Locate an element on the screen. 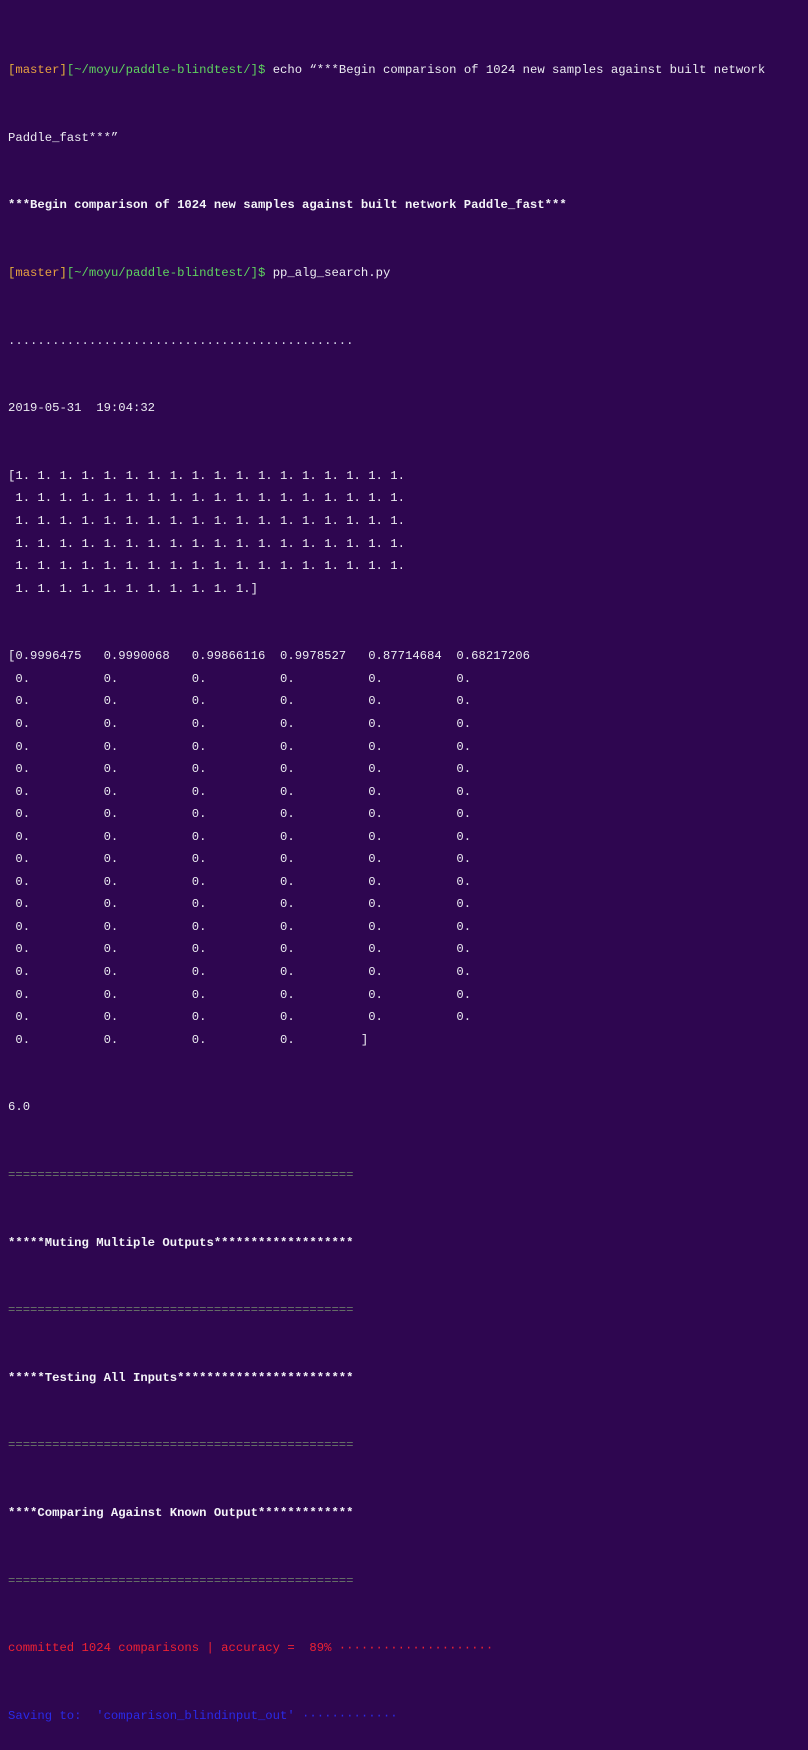 The height and width of the screenshot is (1750, 808). score-value: 6.0 is located at coordinates (19, 1107).